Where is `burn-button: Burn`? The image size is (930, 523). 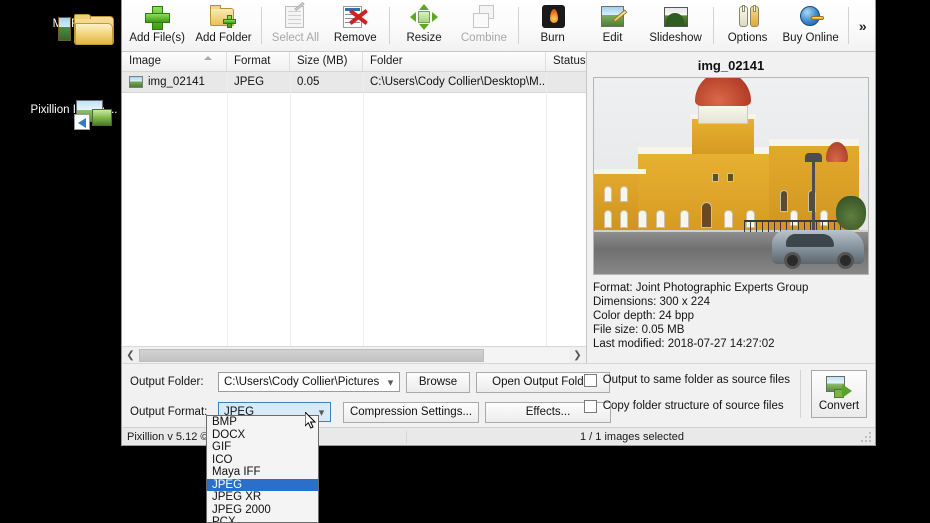 burn-button: Burn is located at coordinates (553, 25).